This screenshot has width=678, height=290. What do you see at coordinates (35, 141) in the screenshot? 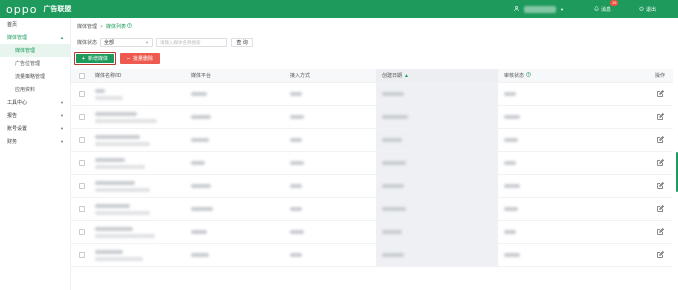
I see `sidebar-group-finance: 财务 ▼` at bounding box center [35, 141].